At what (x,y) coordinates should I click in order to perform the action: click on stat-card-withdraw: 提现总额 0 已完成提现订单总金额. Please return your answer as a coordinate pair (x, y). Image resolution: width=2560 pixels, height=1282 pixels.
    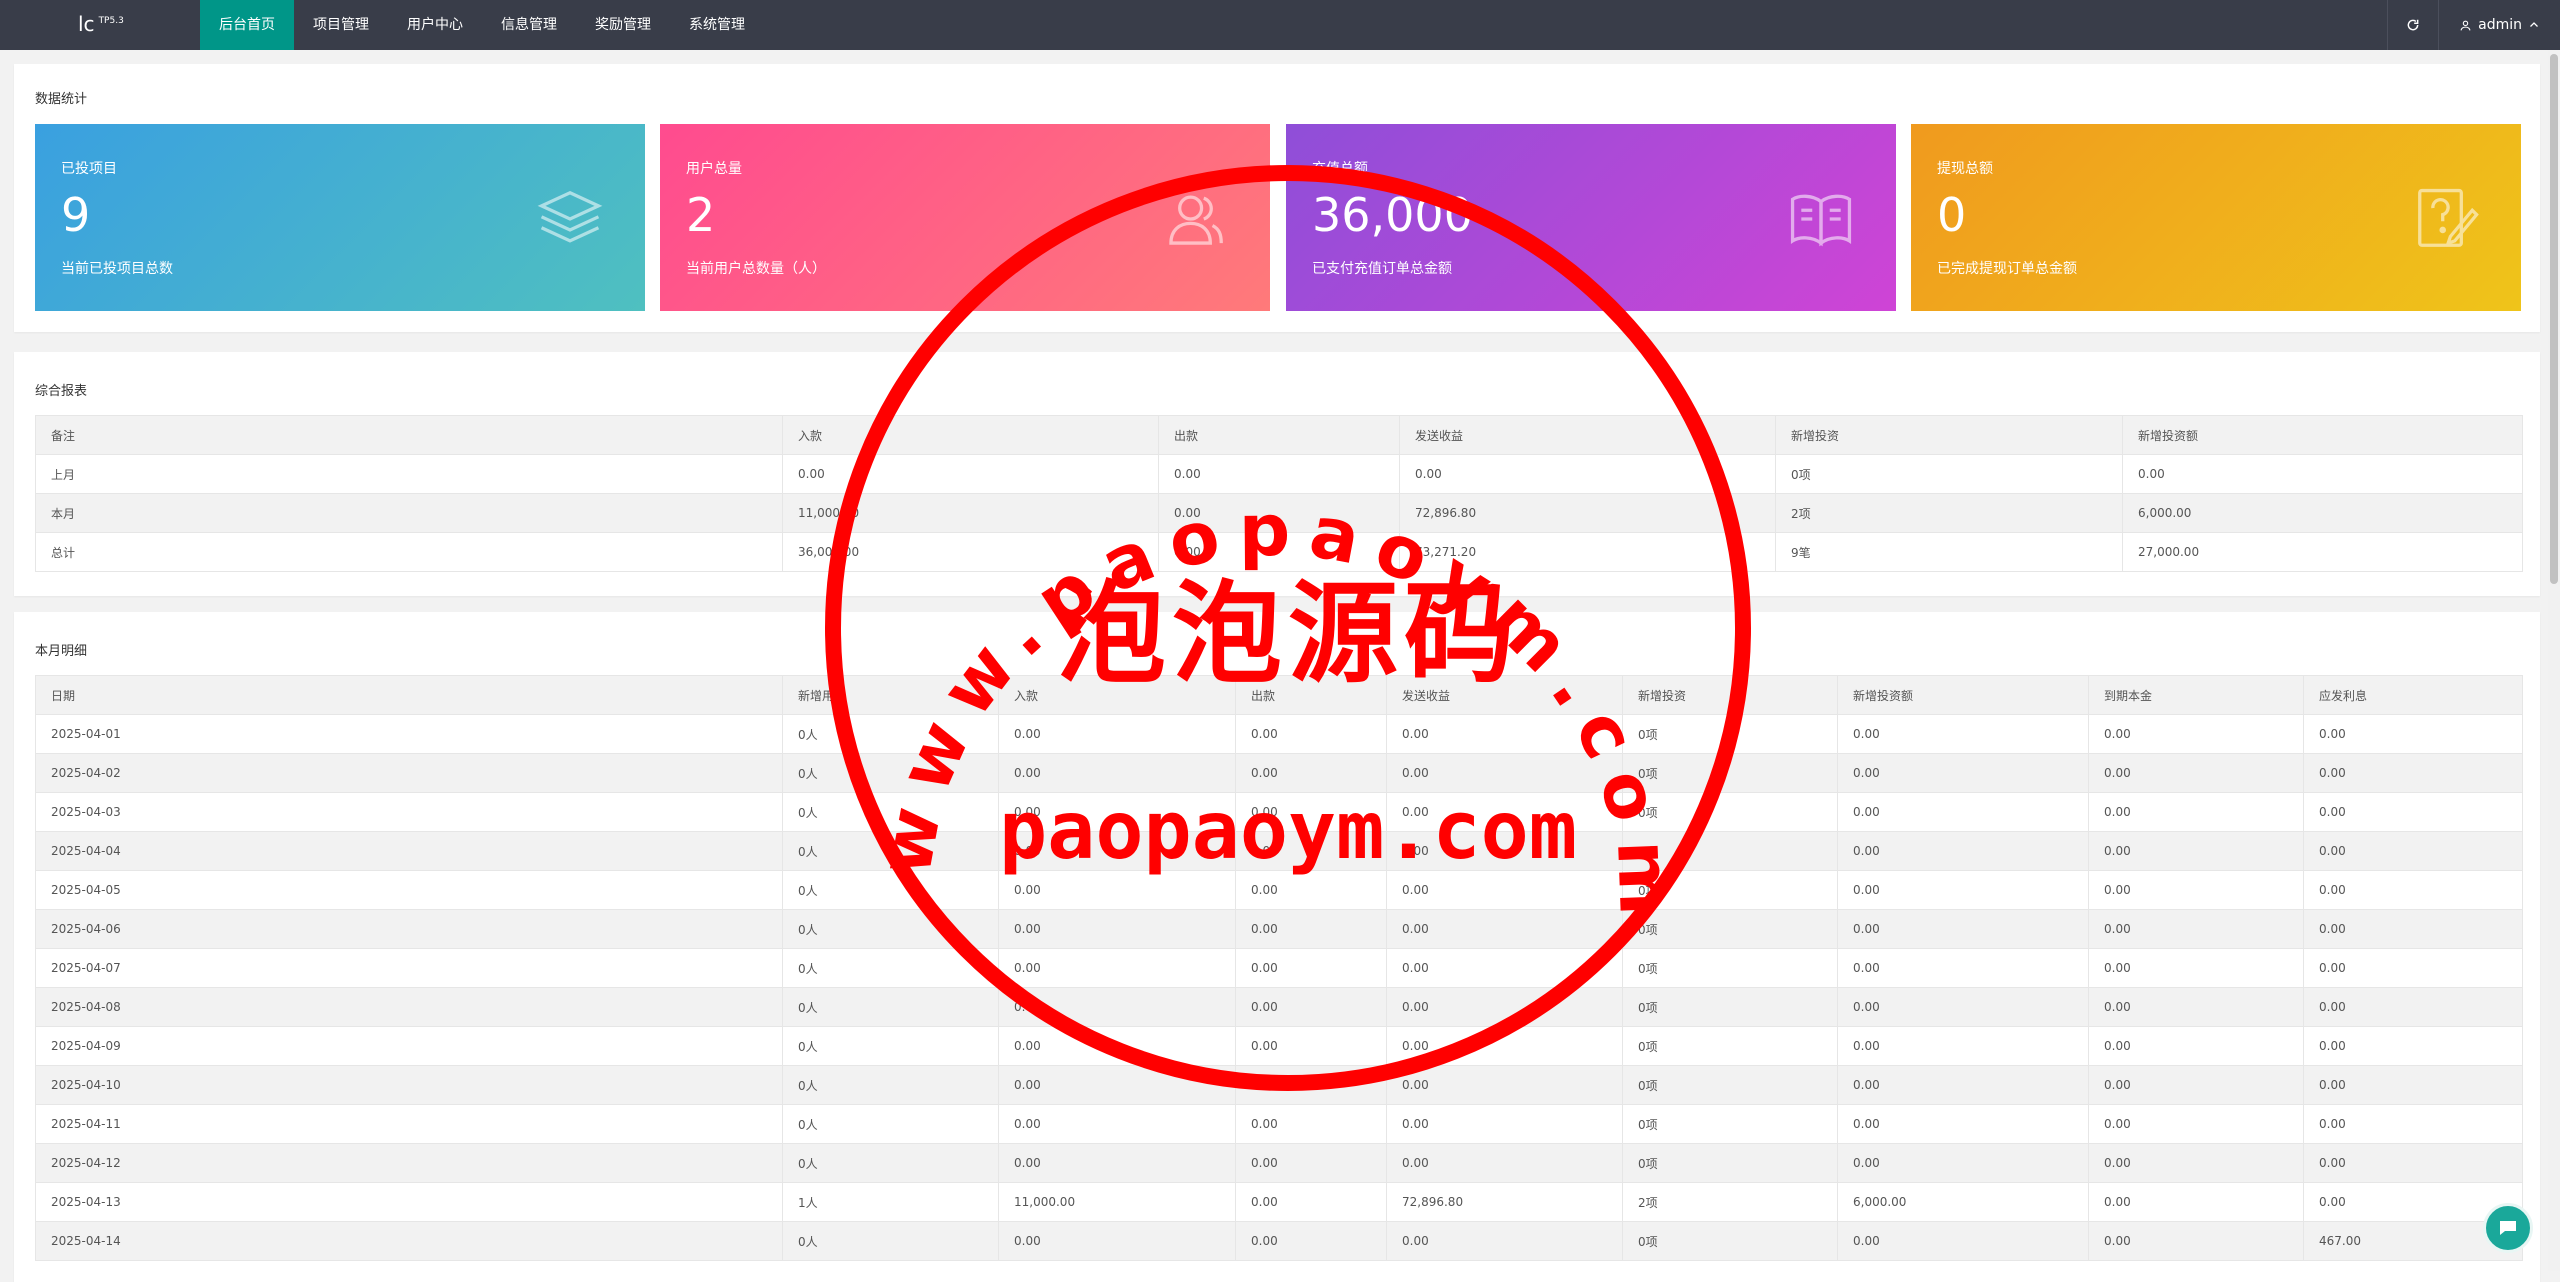
    Looking at the image, I should click on (2216, 217).